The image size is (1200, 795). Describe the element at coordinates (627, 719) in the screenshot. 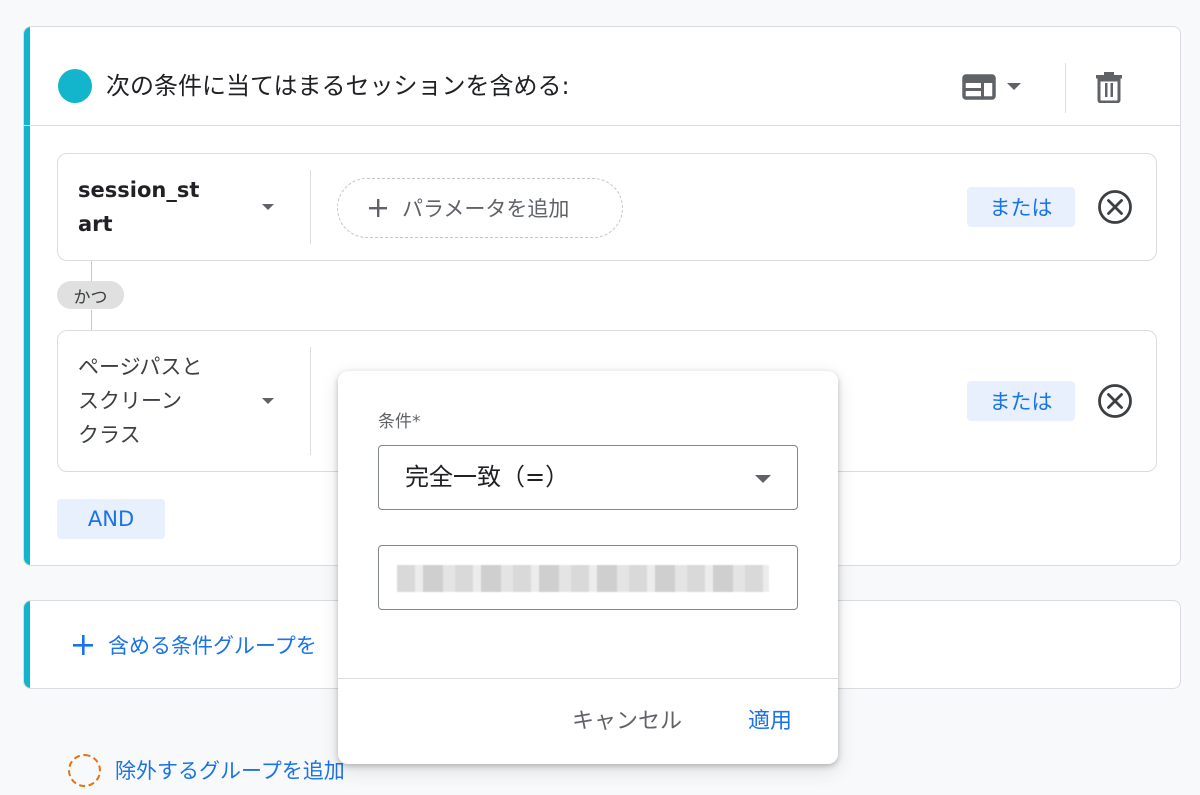

I see `cancel-button: キャンセル` at that location.